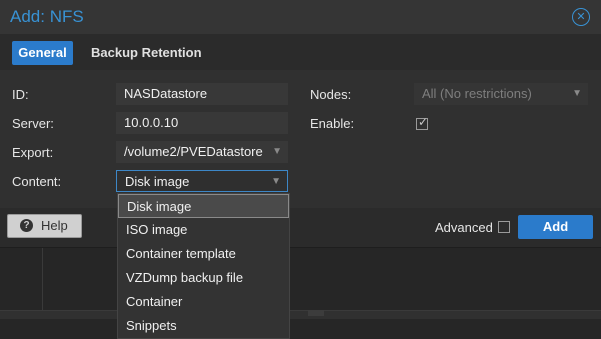 This screenshot has height=339, width=601. I want to click on content-value: Disk image, so click(157, 181).